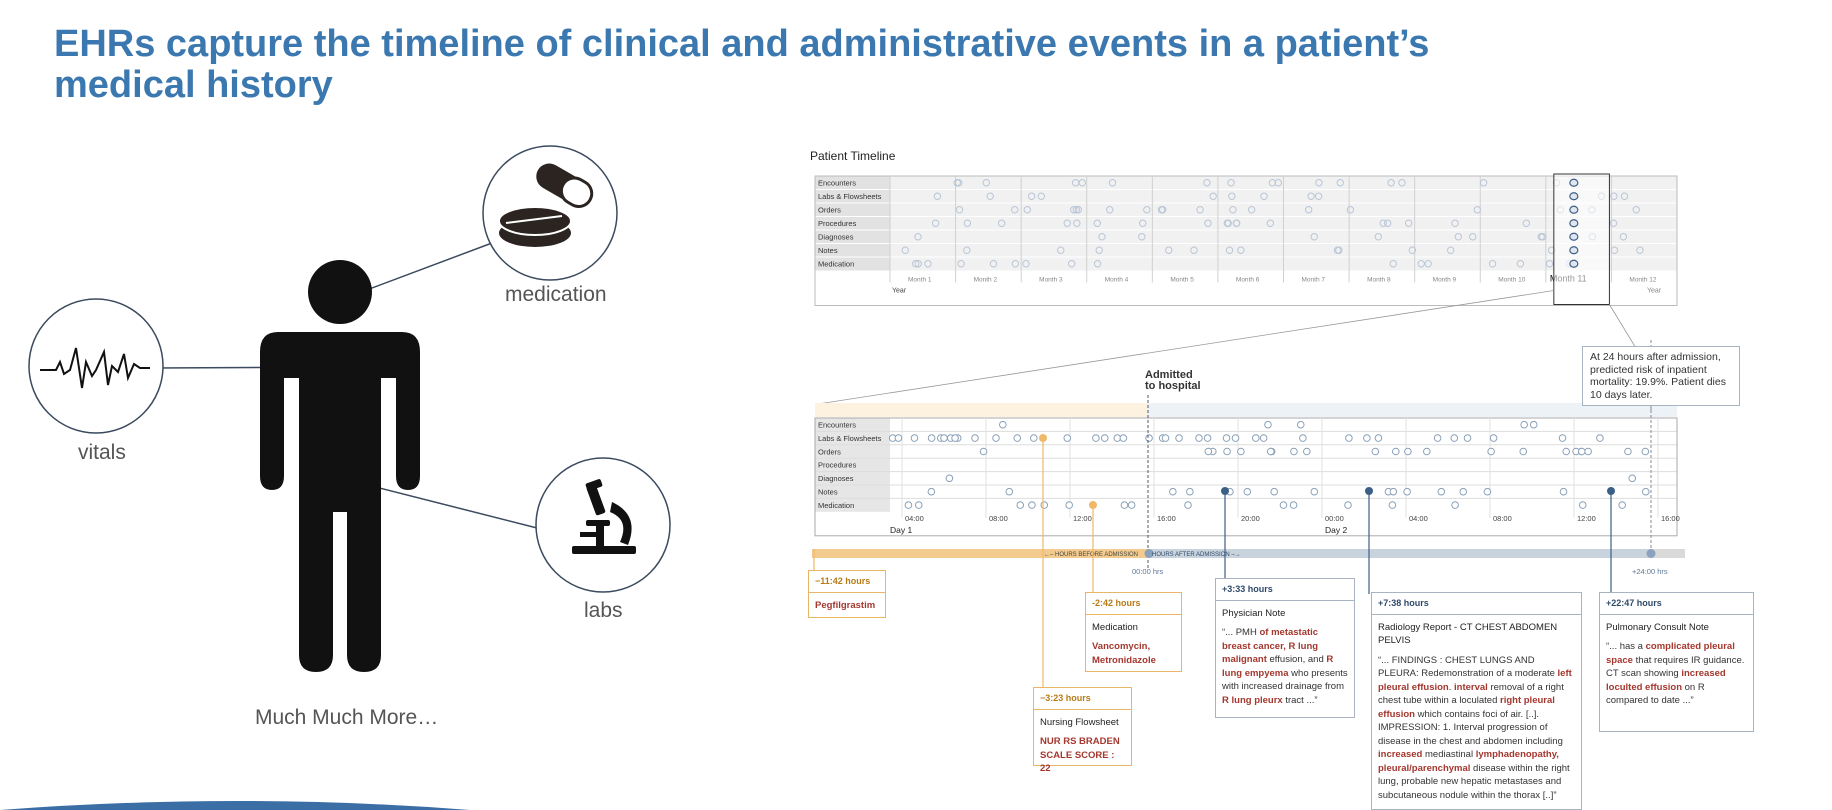 This screenshot has width=1832, height=810. What do you see at coordinates (1254, 613) in the screenshot?
I see `callout-head: Physician Note` at bounding box center [1254, 613].